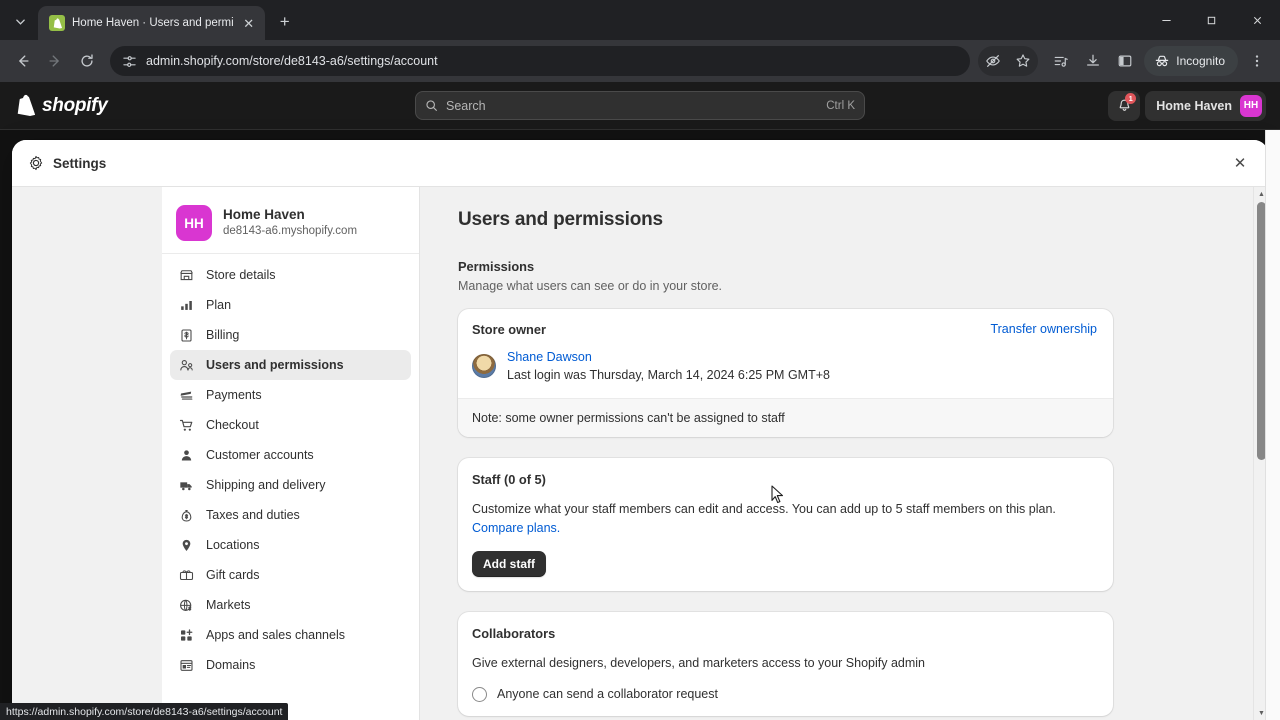 The image size is (1280, 720). What do you see at coordinates (1272, 425) in the screenshot?
I see `page-scrollbar` at bounding box center [1272, 425].